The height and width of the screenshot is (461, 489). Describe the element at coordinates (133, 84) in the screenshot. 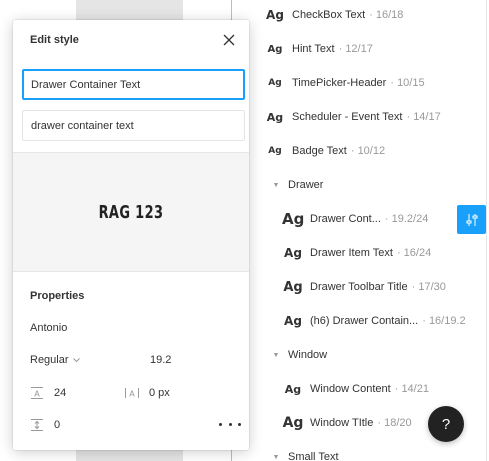

I see `style-name-input: Drawer Container Text` at that location.